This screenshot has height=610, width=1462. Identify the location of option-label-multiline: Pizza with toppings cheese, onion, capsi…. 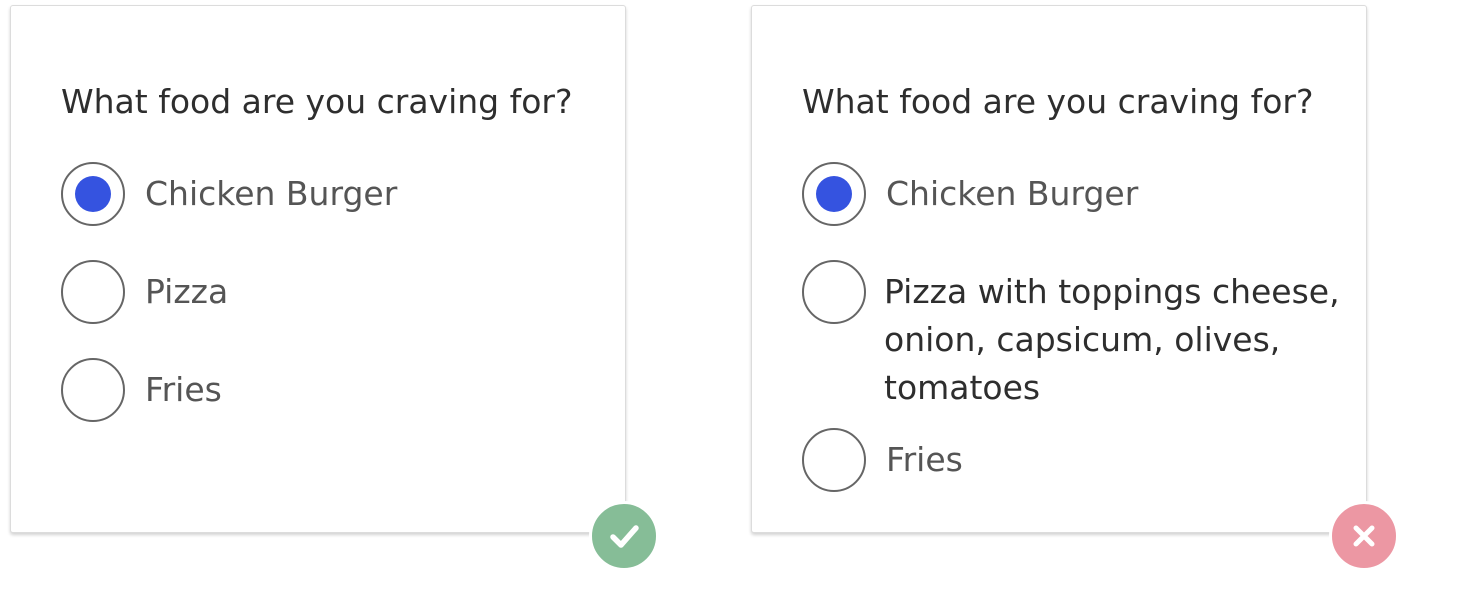
(1112, 339).